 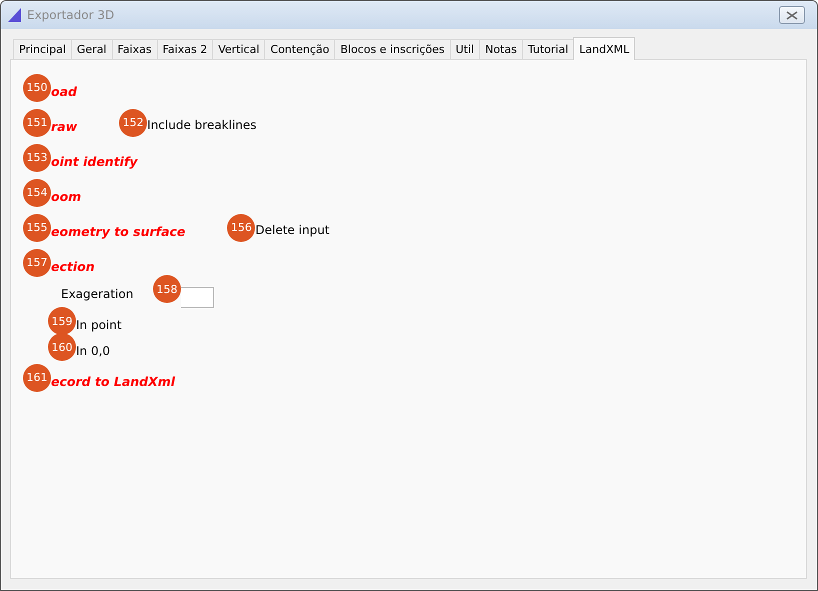 I want to click on number-badge: 152, so click(x=133, y=122).